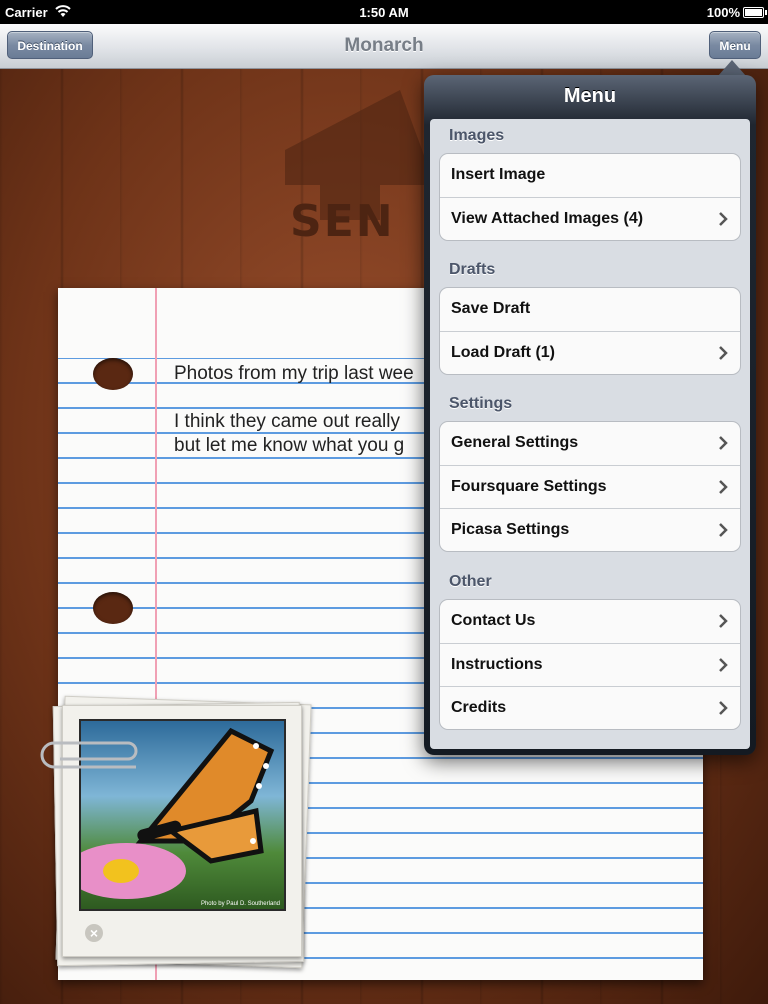 This screenshot has height=1004, width=768. What do you see at coordinates (493, 620) in the screenshot?
I see `menu-item-label: Contact Us` at bounding box center [493, 620].